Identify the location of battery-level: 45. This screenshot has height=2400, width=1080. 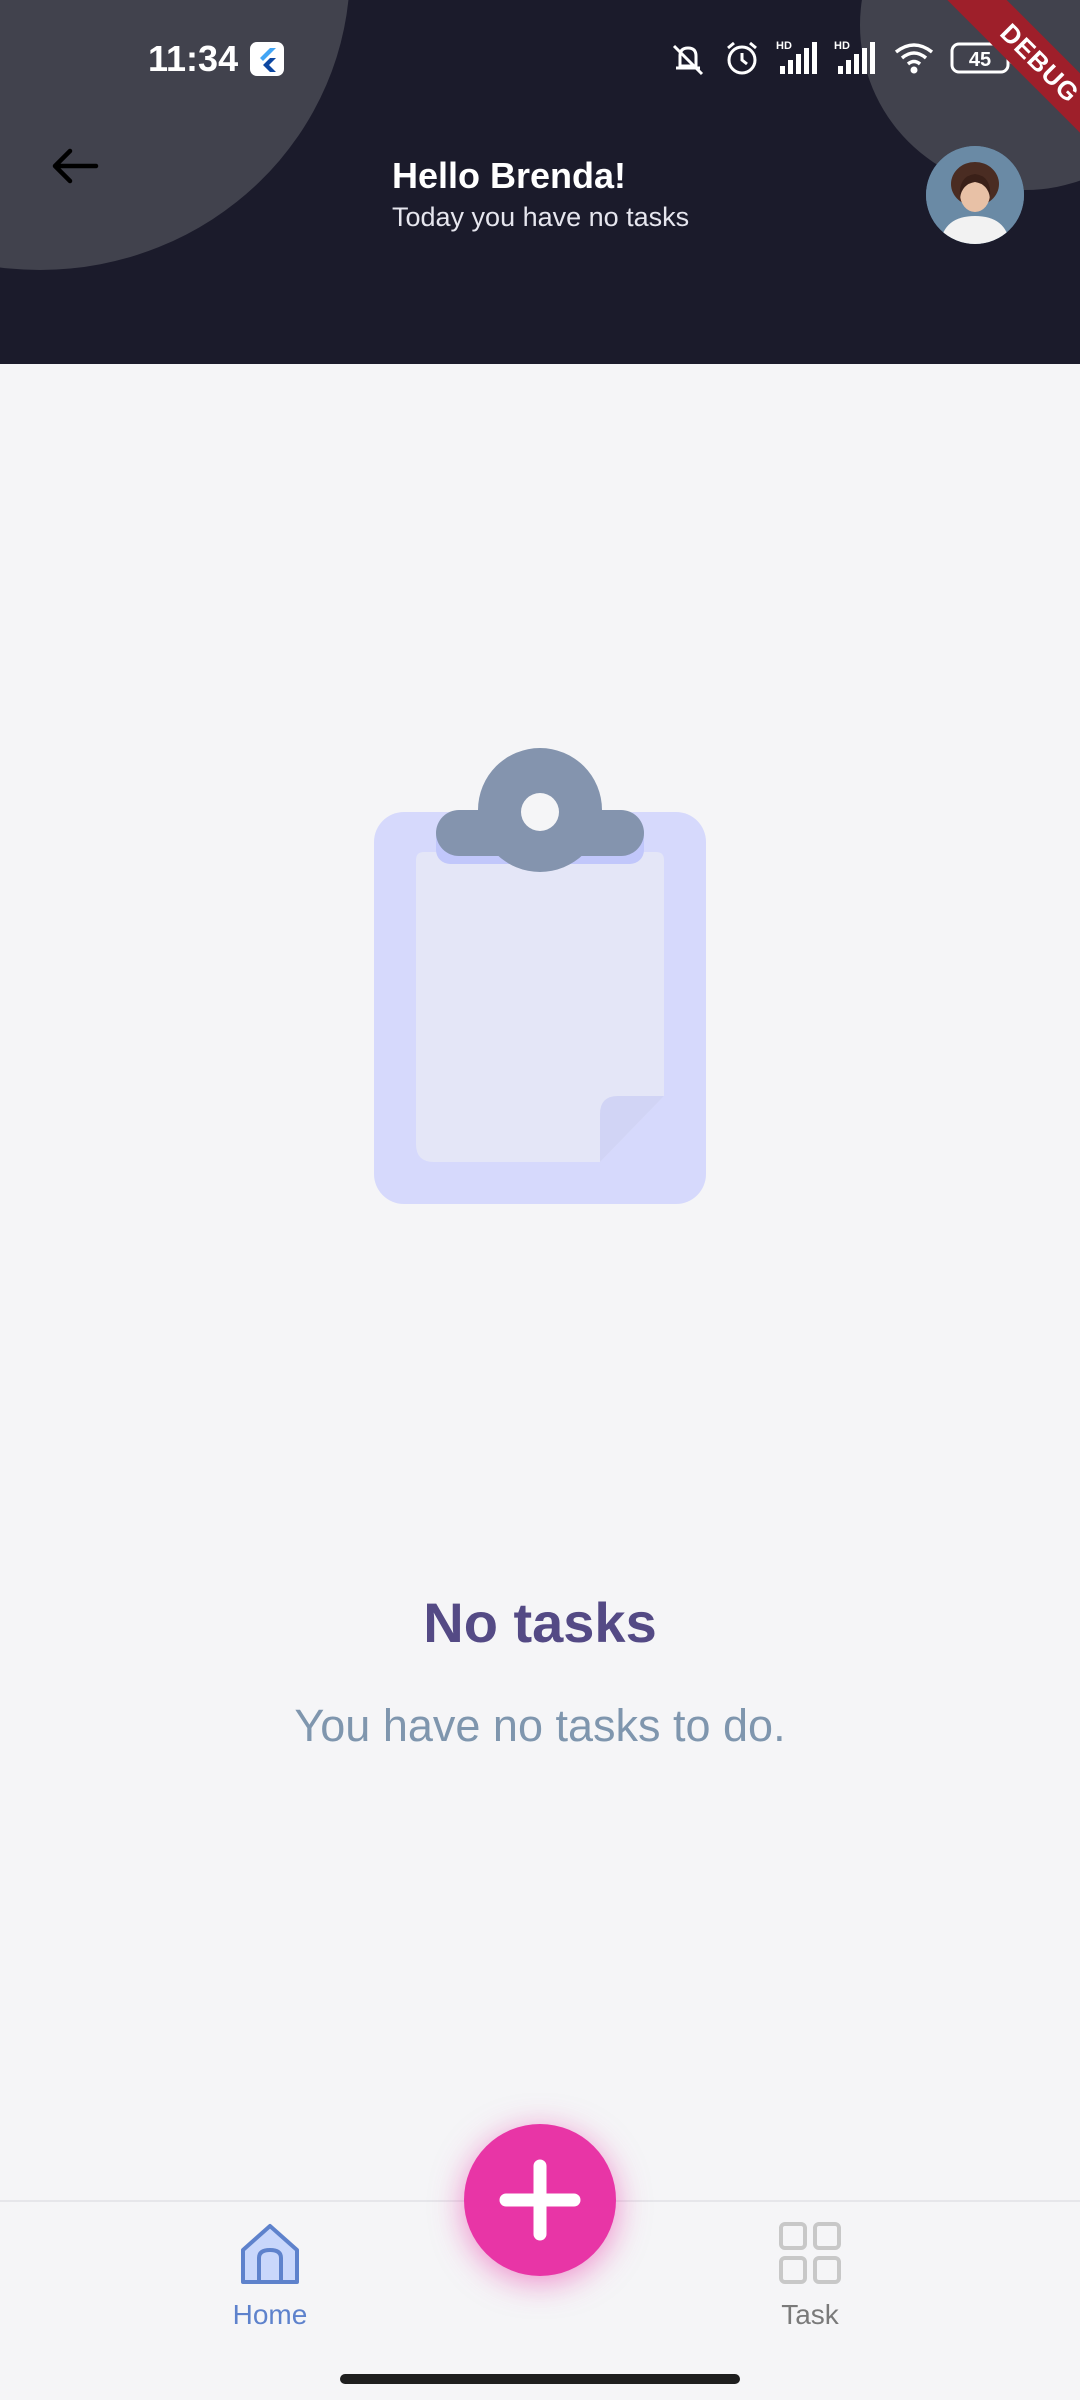
(980, 60).